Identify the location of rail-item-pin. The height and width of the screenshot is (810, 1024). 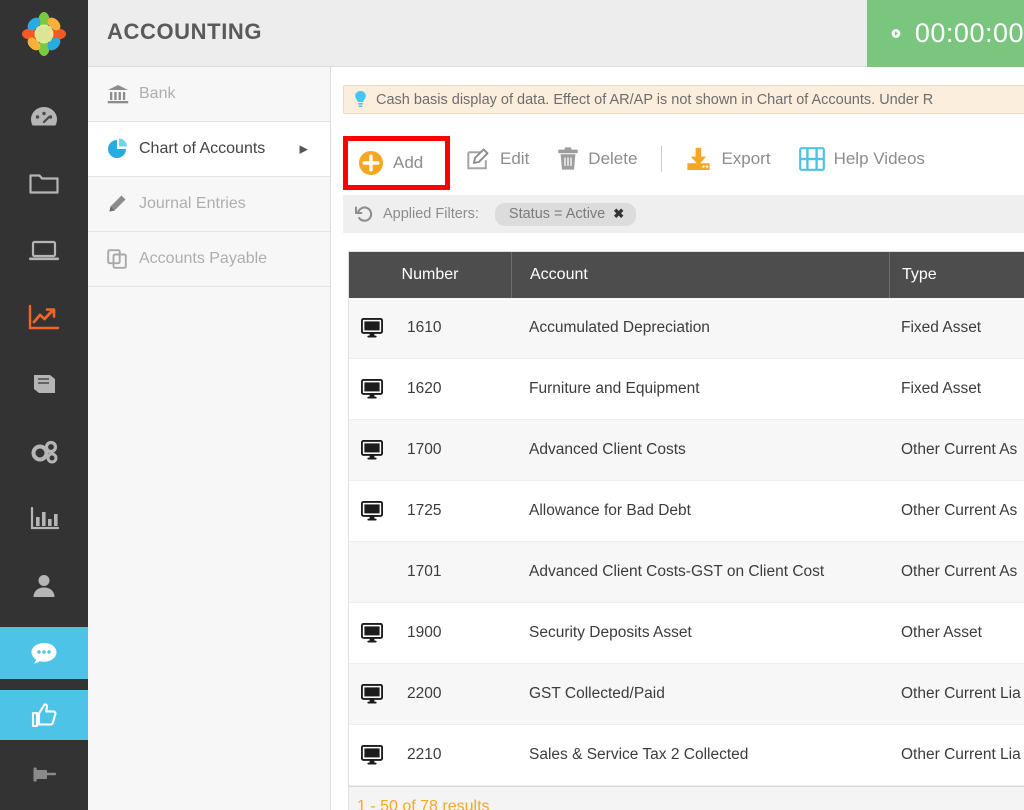
(44, 775).